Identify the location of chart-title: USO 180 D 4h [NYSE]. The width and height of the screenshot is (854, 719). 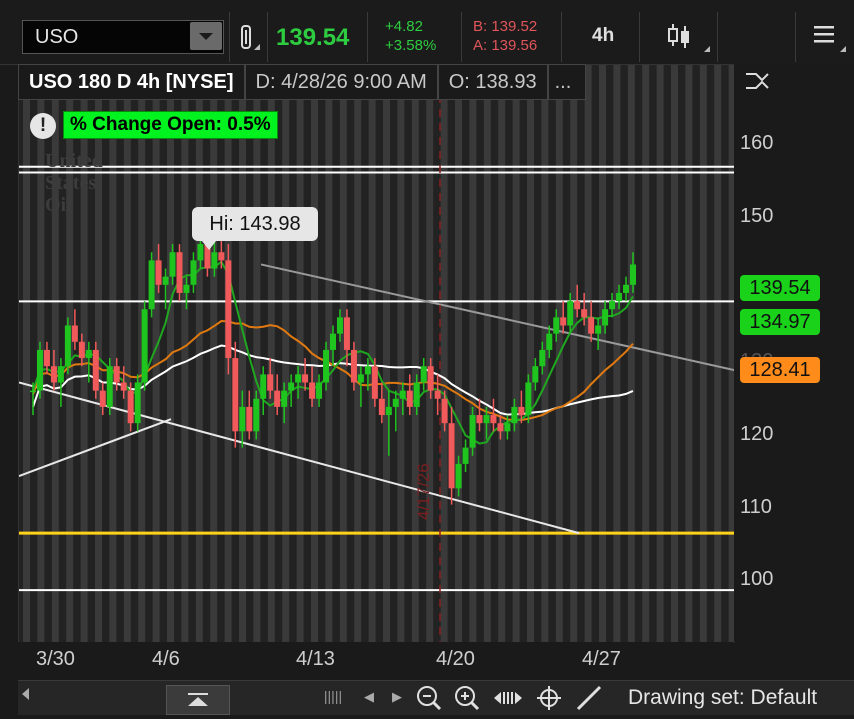
(131, 82).